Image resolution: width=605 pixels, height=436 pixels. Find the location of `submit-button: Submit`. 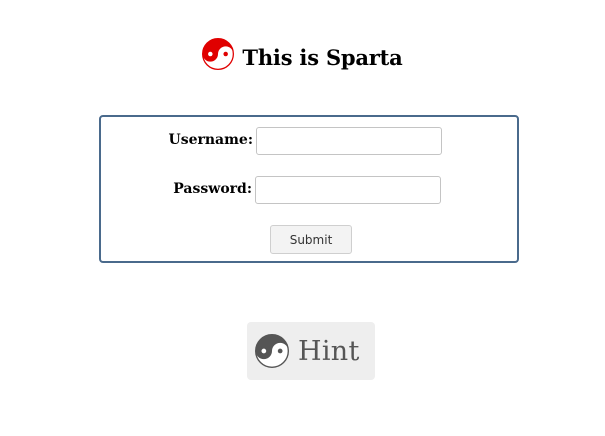

submit-button: Submit is located at coordinates (311, 239).